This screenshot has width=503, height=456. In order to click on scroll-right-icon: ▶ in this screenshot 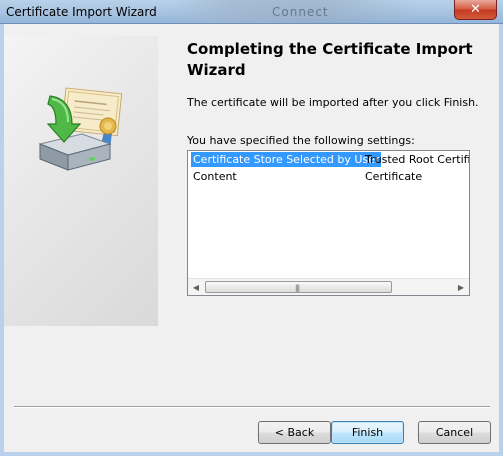, I will do `click(461, 287)`.